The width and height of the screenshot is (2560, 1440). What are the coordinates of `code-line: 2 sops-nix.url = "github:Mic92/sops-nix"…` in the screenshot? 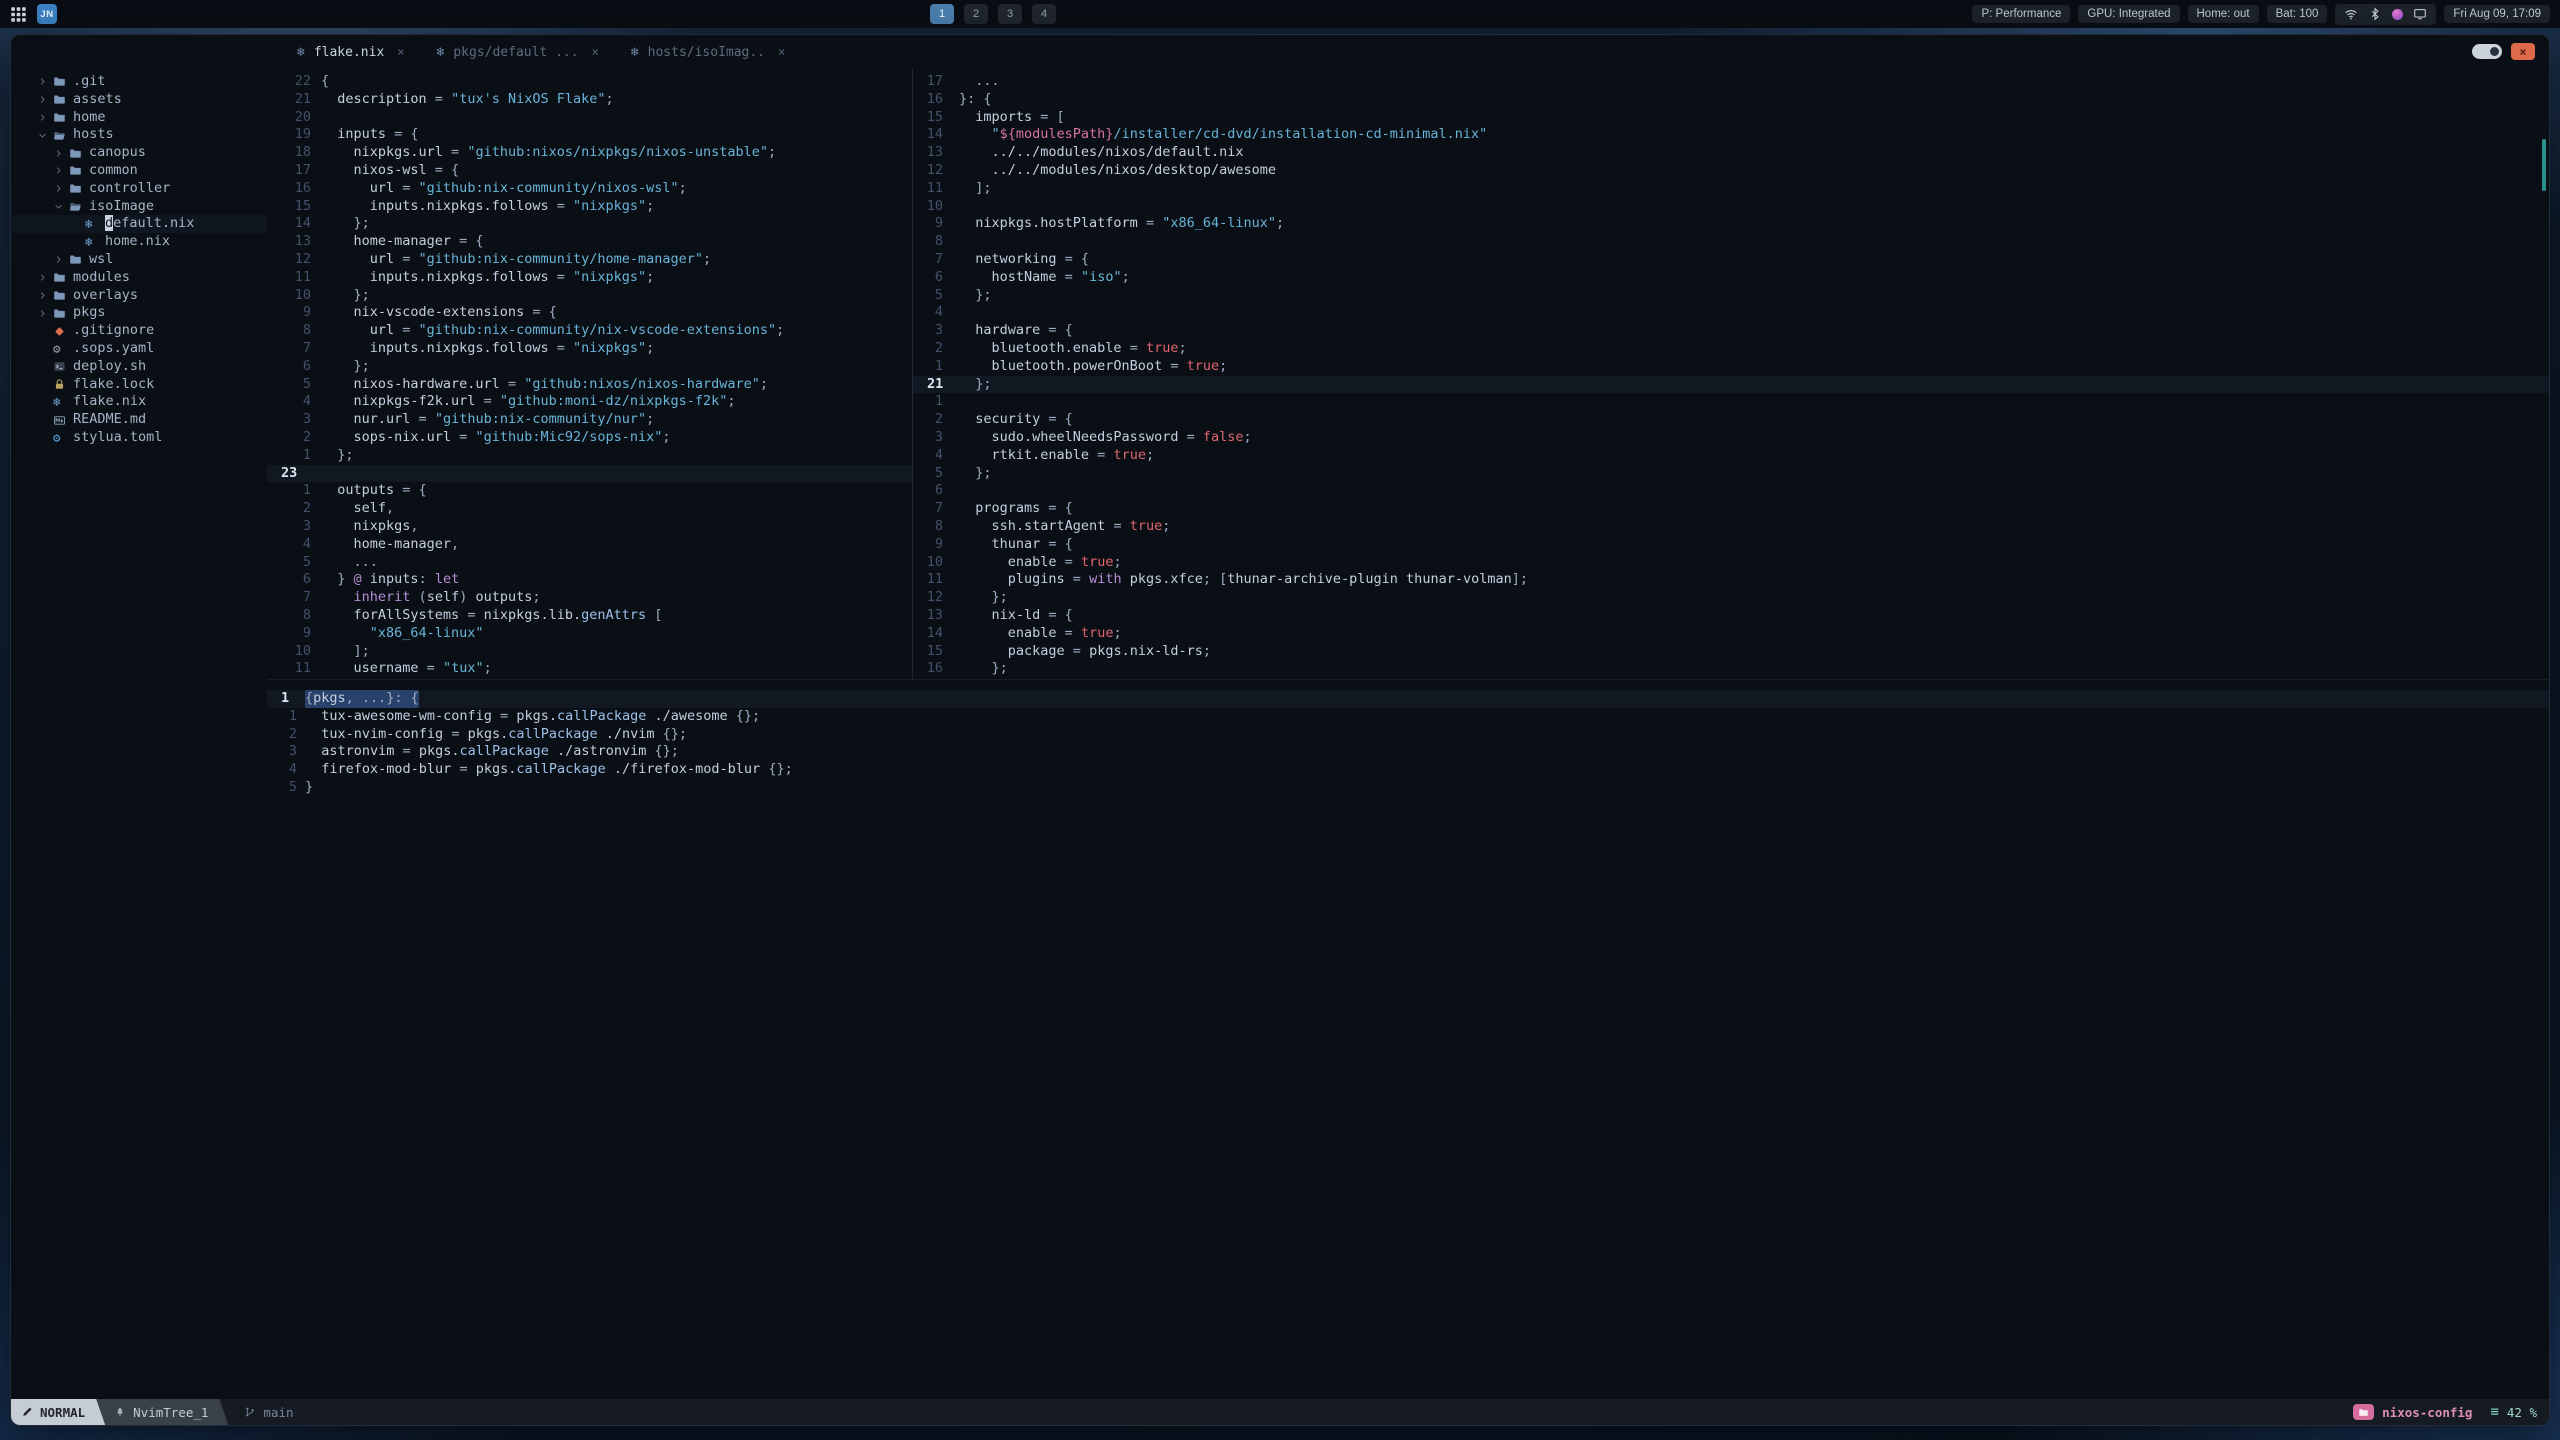 It's located at (589, 438).